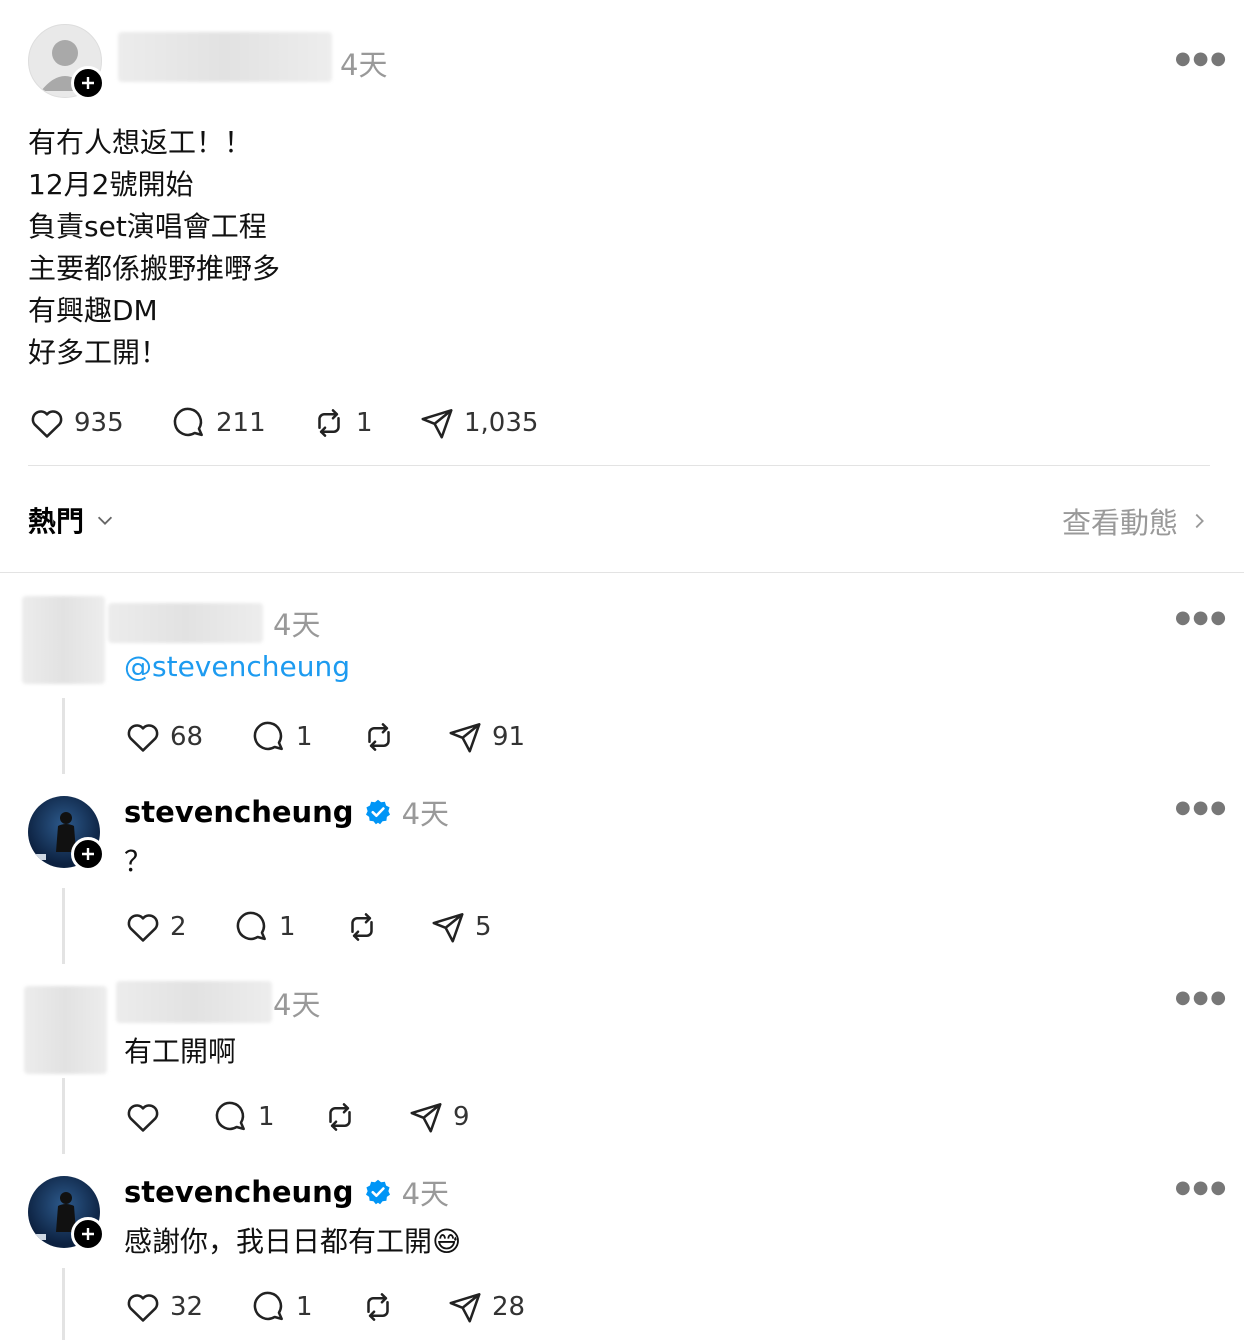  Describe the element at coordinates (163, 737) in the screenshot. I see `reply-like-button: 68` at that location.